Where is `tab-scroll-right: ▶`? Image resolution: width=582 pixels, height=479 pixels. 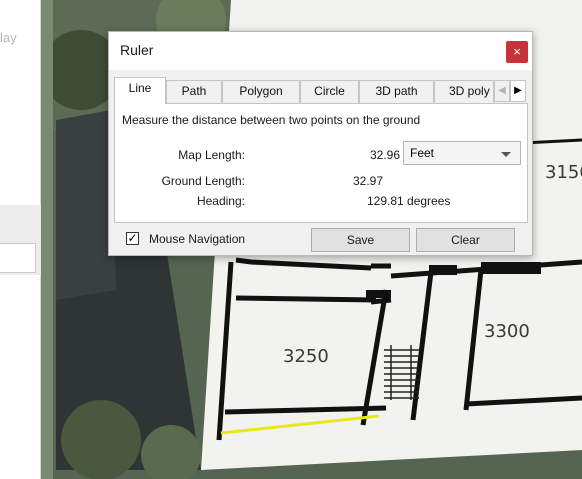 tab-scroll-right: ▶ is located at coordinates (518, 91).